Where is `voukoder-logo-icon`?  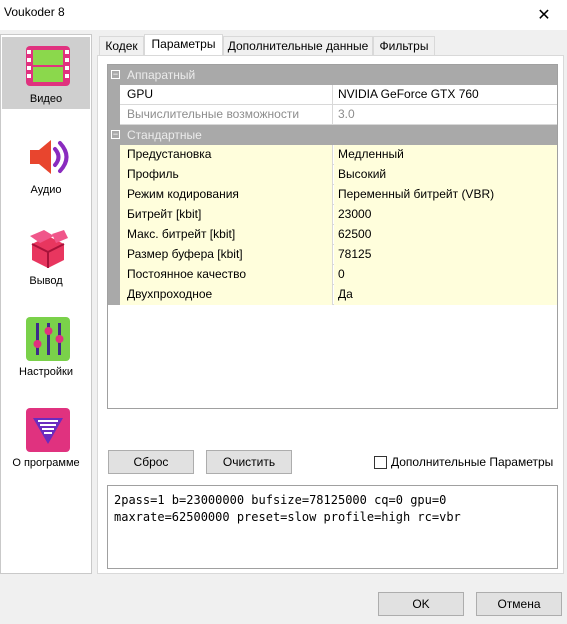
voukoder-logo-icon is located at coordinates (48, 430).